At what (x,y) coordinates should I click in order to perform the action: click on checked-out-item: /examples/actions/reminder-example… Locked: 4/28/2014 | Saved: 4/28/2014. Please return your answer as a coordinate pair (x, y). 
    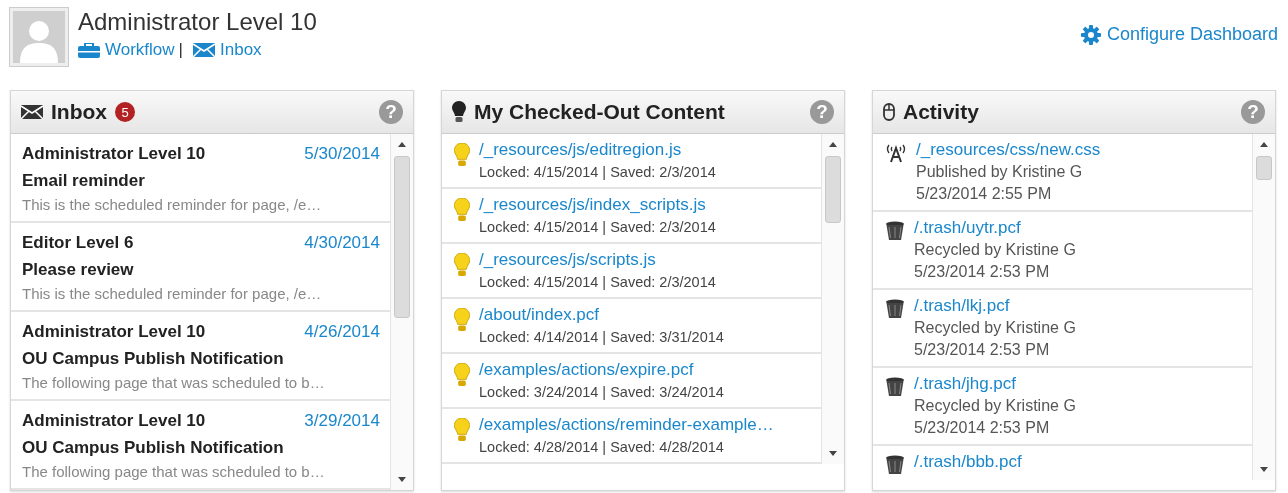
    Looking at the image, I should click on (631, 436).